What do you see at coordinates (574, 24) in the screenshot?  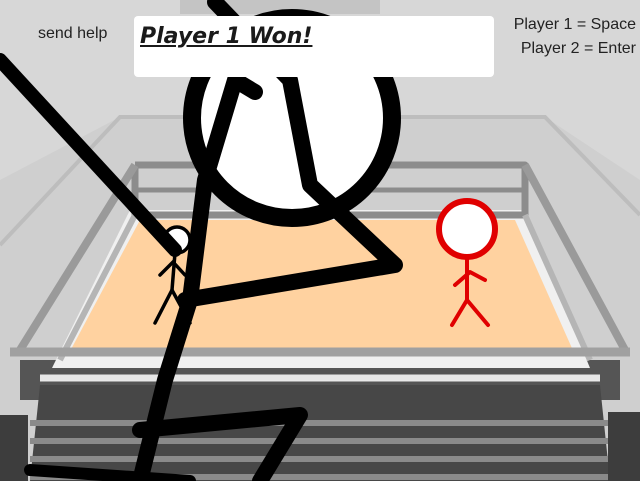 I see `player1-control-label: Player 1 = Space` at bounding box center [574, 24].